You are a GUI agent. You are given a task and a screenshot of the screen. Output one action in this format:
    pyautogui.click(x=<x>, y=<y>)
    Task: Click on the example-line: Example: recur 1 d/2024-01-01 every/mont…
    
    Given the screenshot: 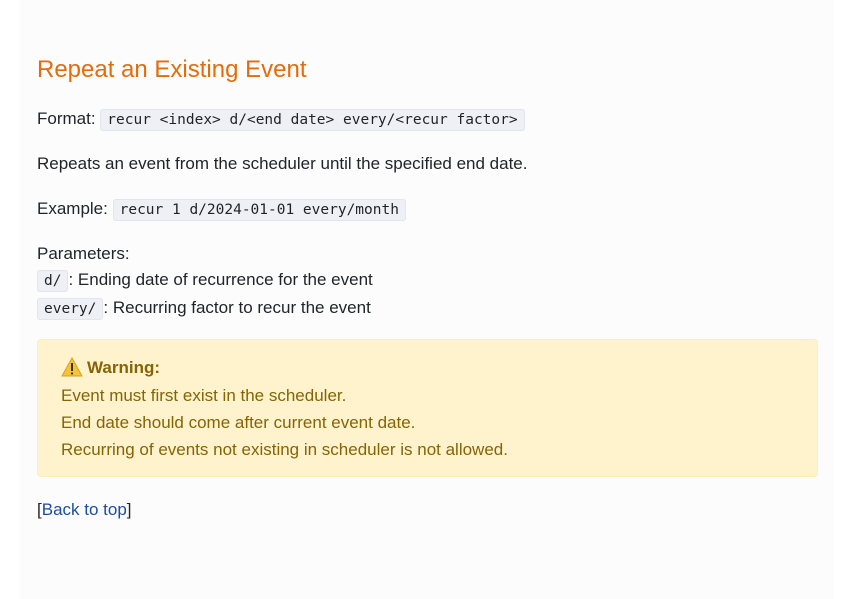 What is the action you would take?
    pyautogui.click(x=221, y=209)
    